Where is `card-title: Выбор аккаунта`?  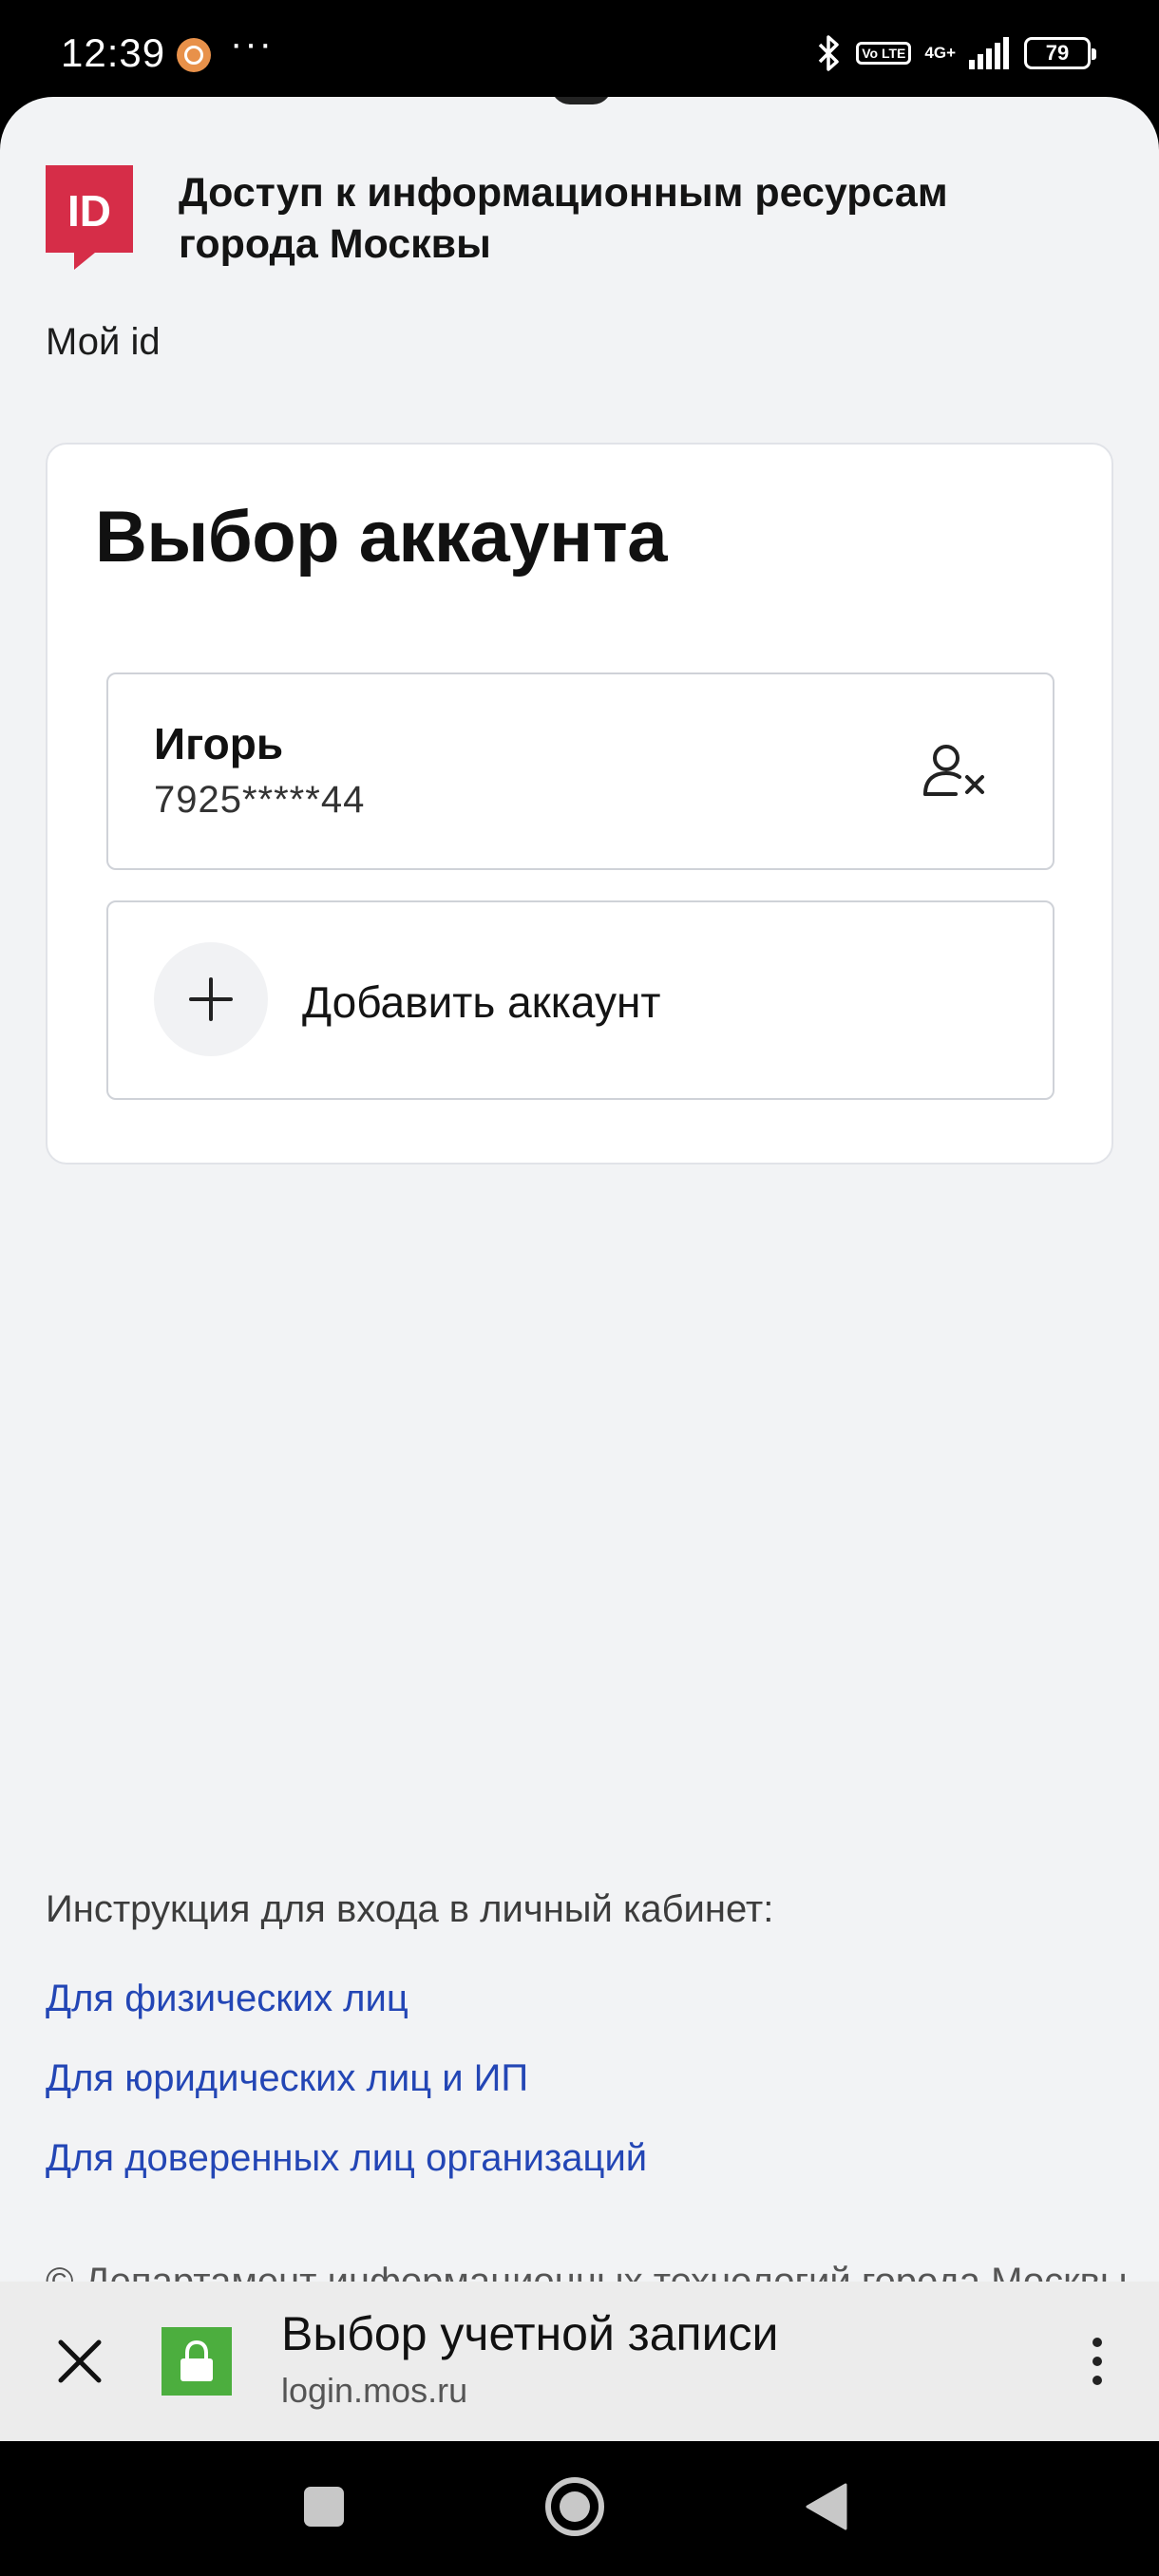 card-title: Выбор аккаунта is located at coordinates (381, 537).